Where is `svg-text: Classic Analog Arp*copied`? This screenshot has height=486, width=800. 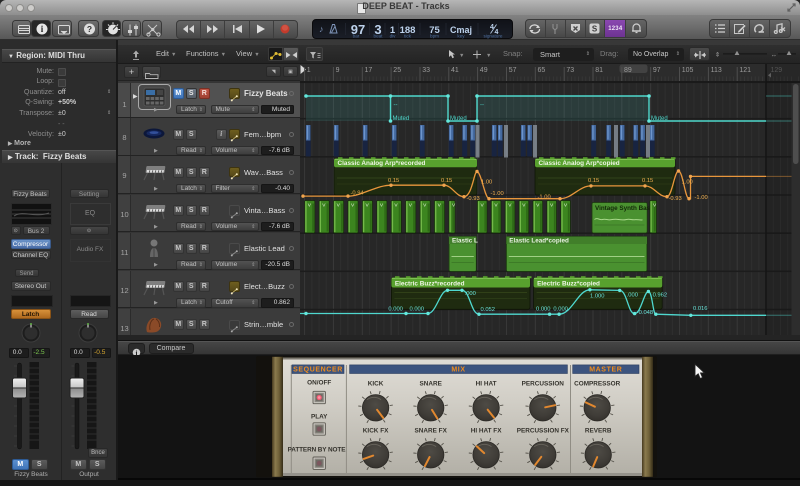
svg-text: Classic Analog Arp*copied is located at coordinates (579, 163).